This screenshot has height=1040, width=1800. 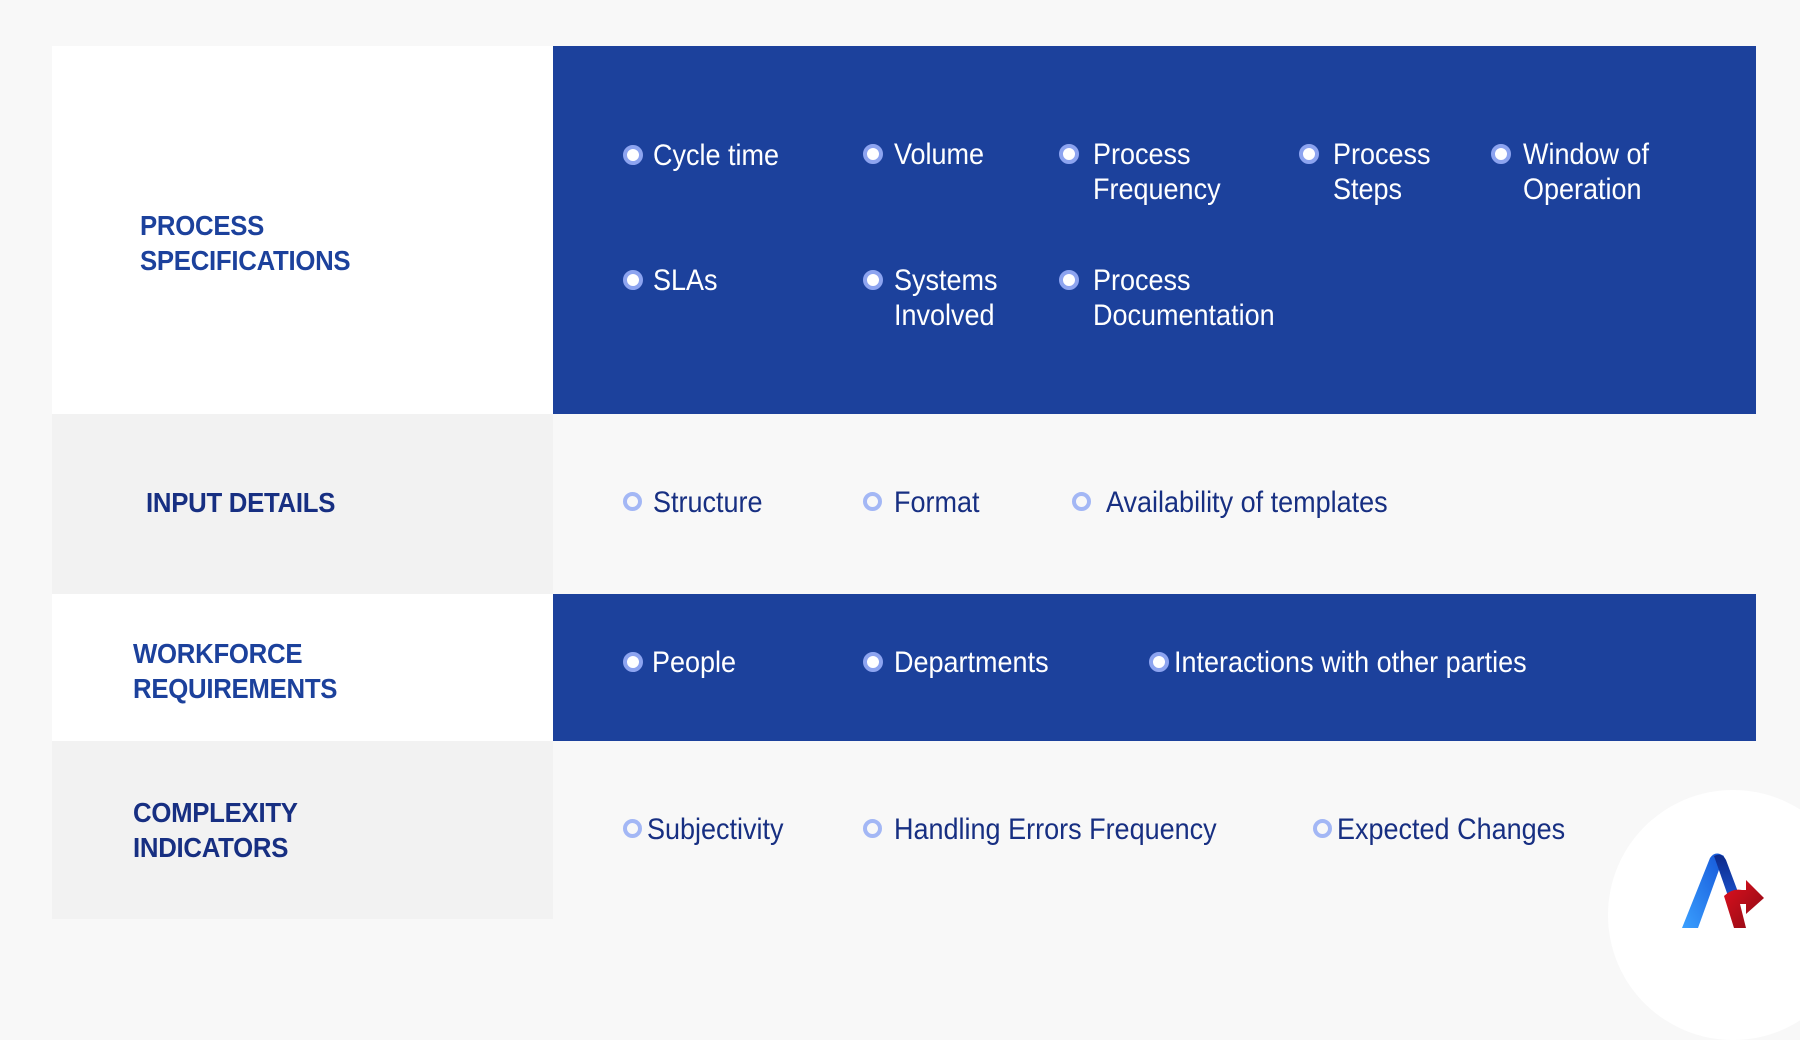 I want to click on item-text: Departments, so click(x=971, y=662).